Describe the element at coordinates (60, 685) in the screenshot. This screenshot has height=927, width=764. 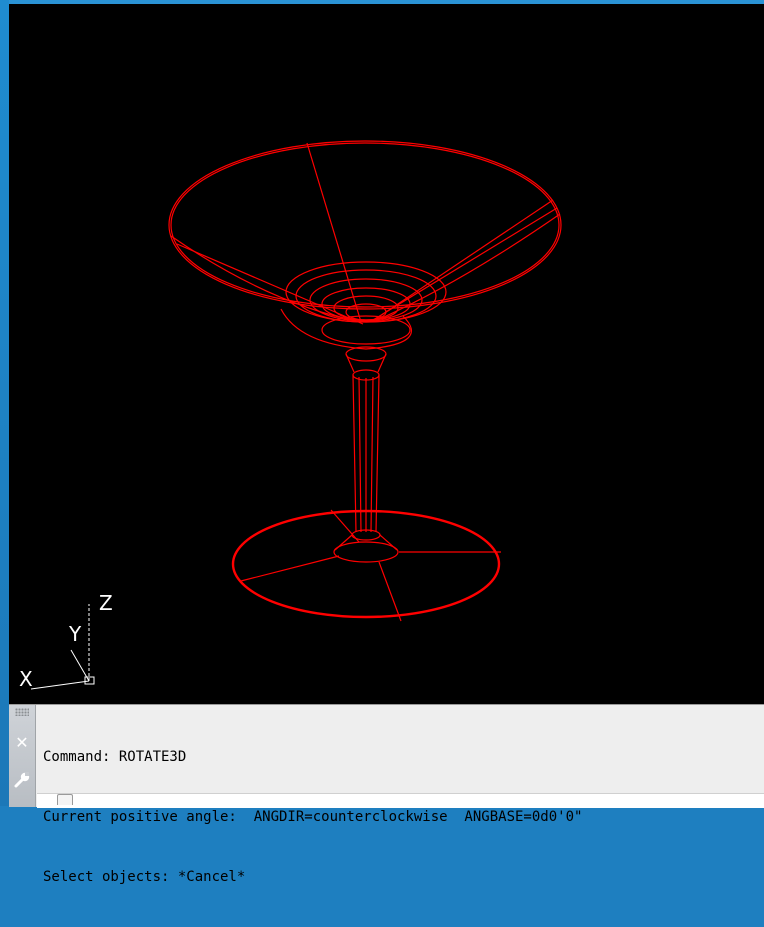
I see `ucs-x-axis` at that location.